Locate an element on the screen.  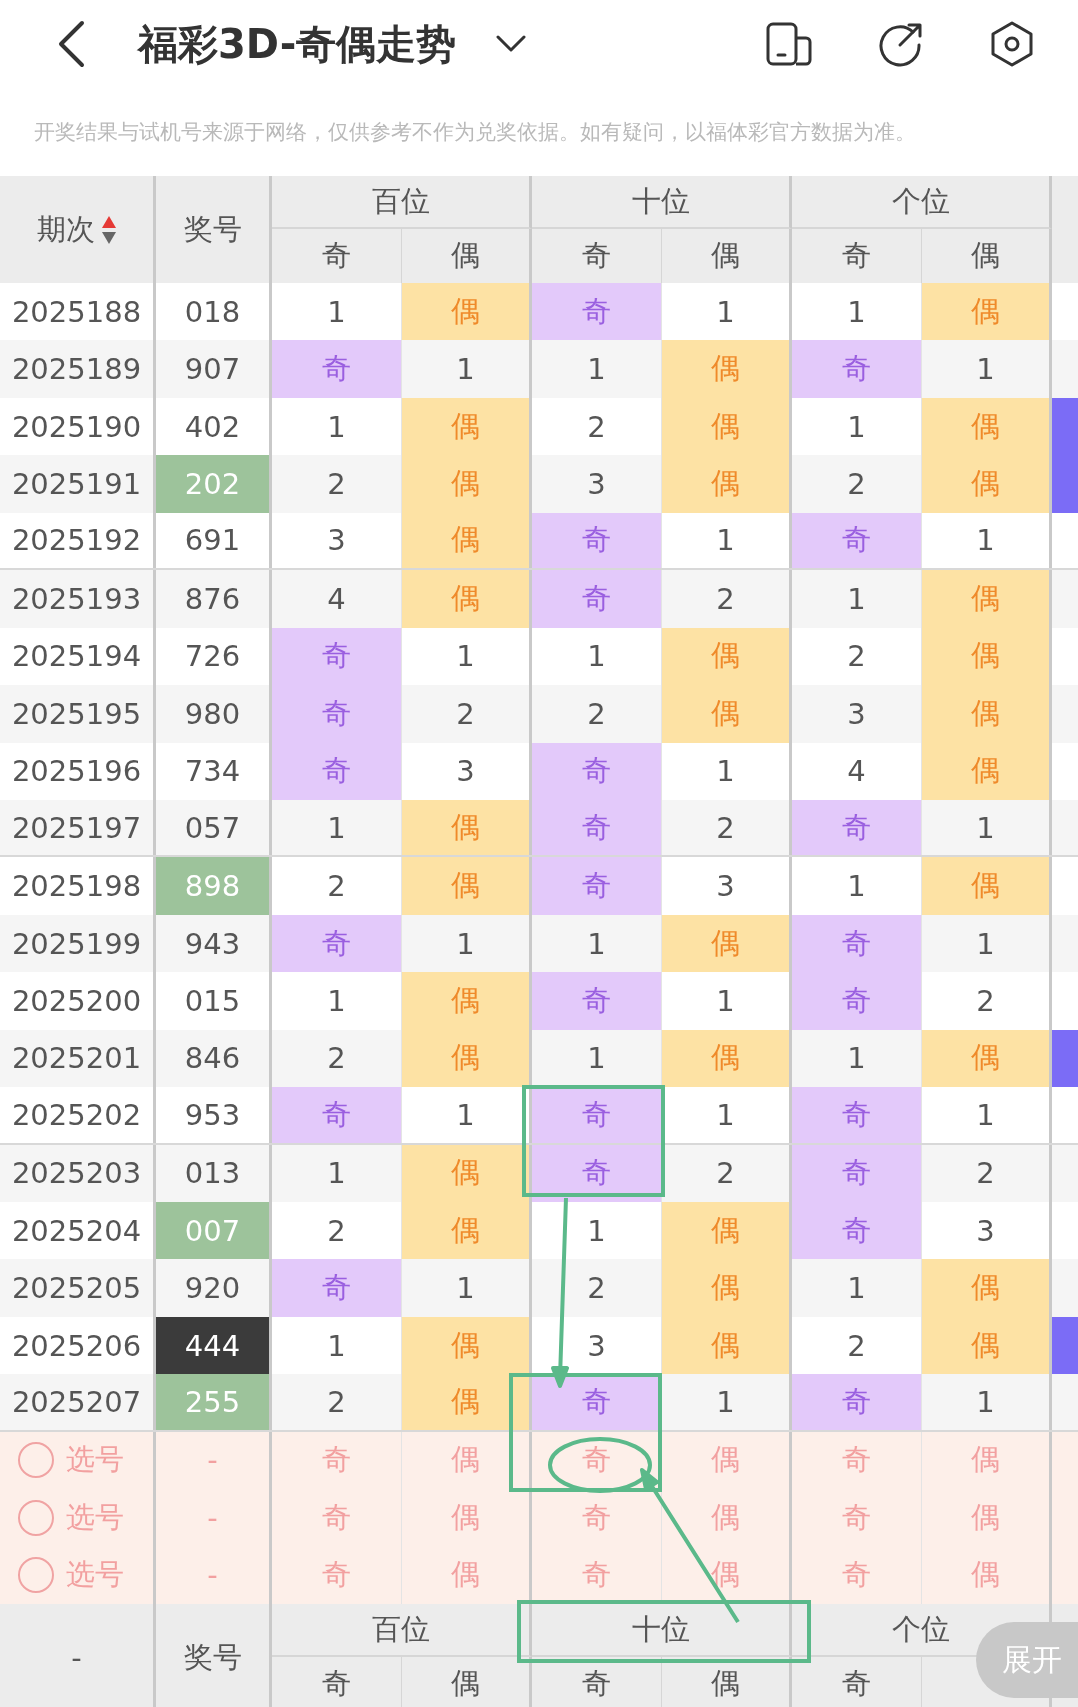
column-group-header: 十位 is located at coordinates (662, 202).